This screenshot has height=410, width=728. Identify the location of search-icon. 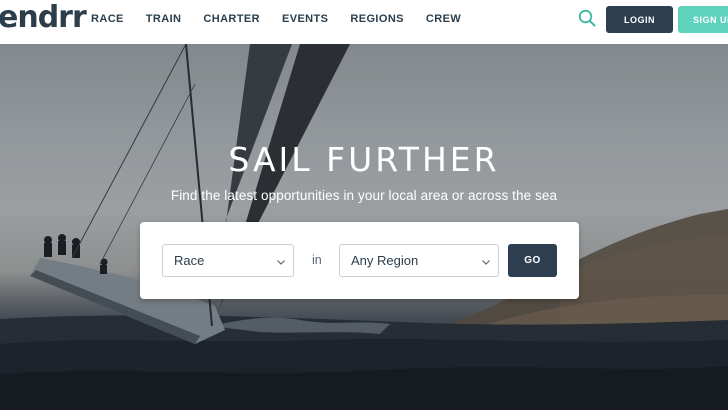
(587, 18).